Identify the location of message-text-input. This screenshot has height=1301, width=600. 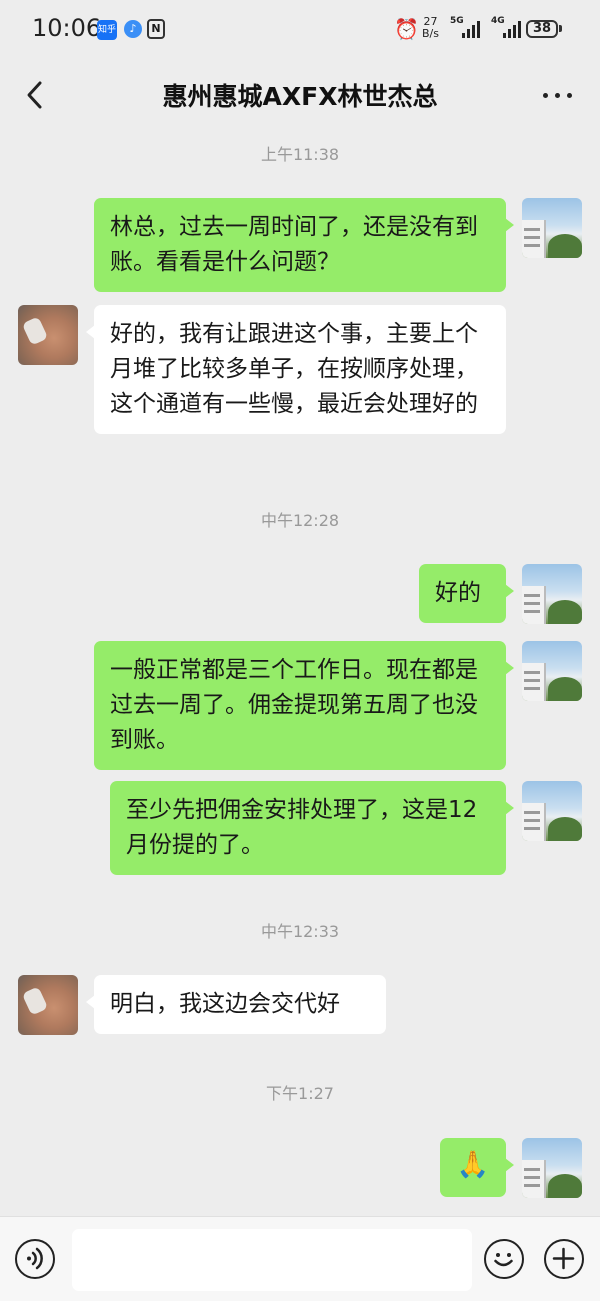
(272, 1260).